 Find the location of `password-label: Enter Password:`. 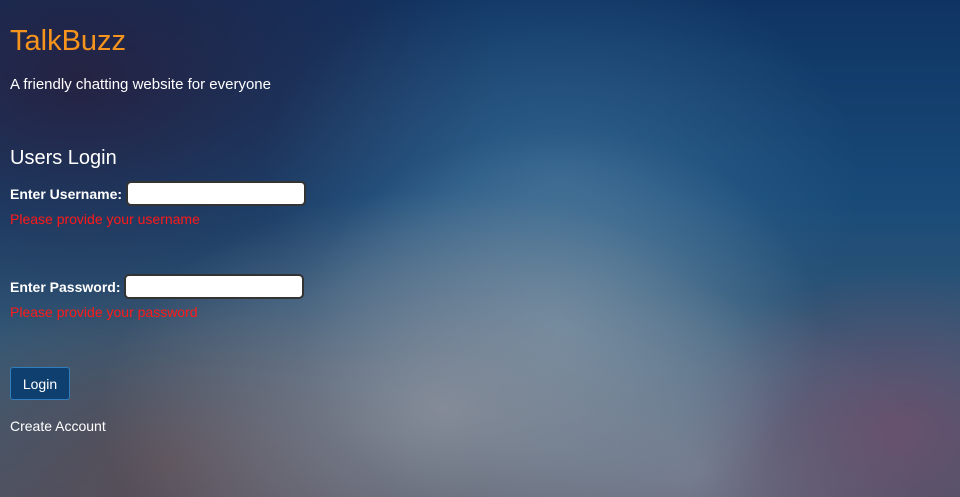

password-label: Enter Password: is located at coordinates (65, 286).